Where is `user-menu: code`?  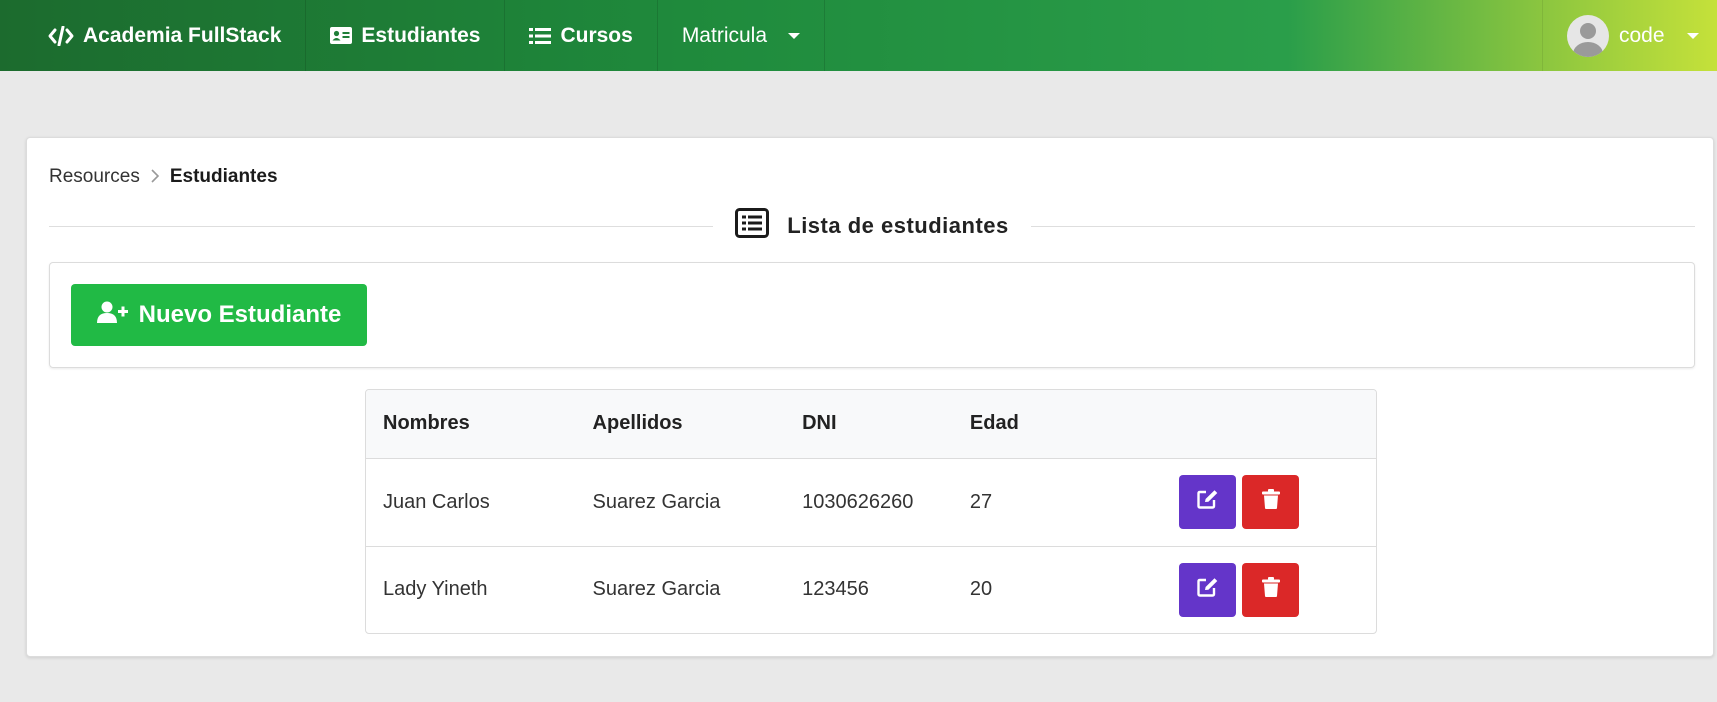
user-menu: code is located at coordinates (1629, 35).